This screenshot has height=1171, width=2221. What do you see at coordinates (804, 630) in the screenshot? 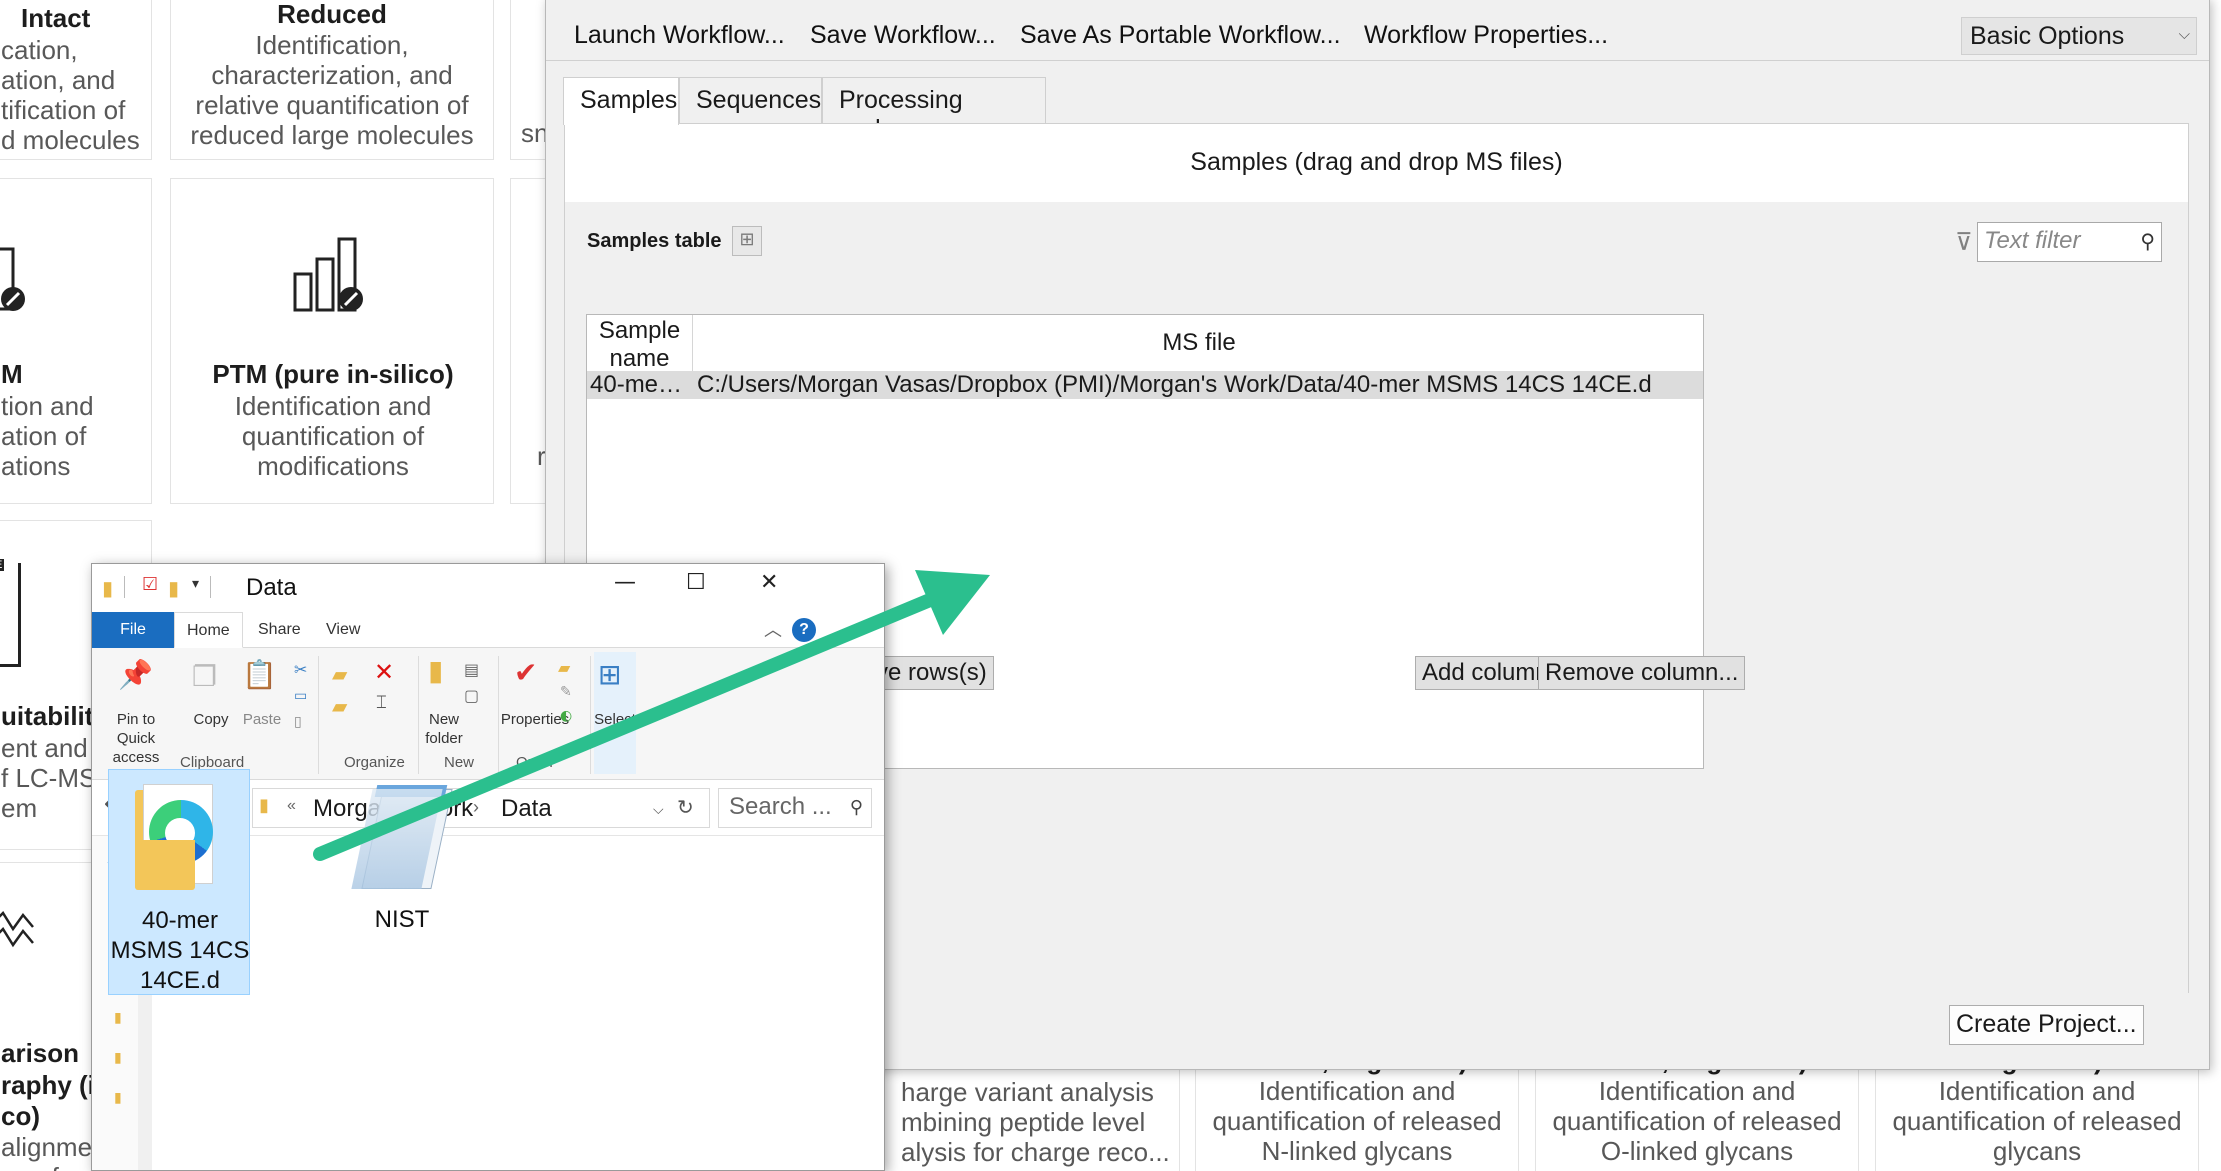
I see `help-icon: ?` at bounding box center [804, 630].